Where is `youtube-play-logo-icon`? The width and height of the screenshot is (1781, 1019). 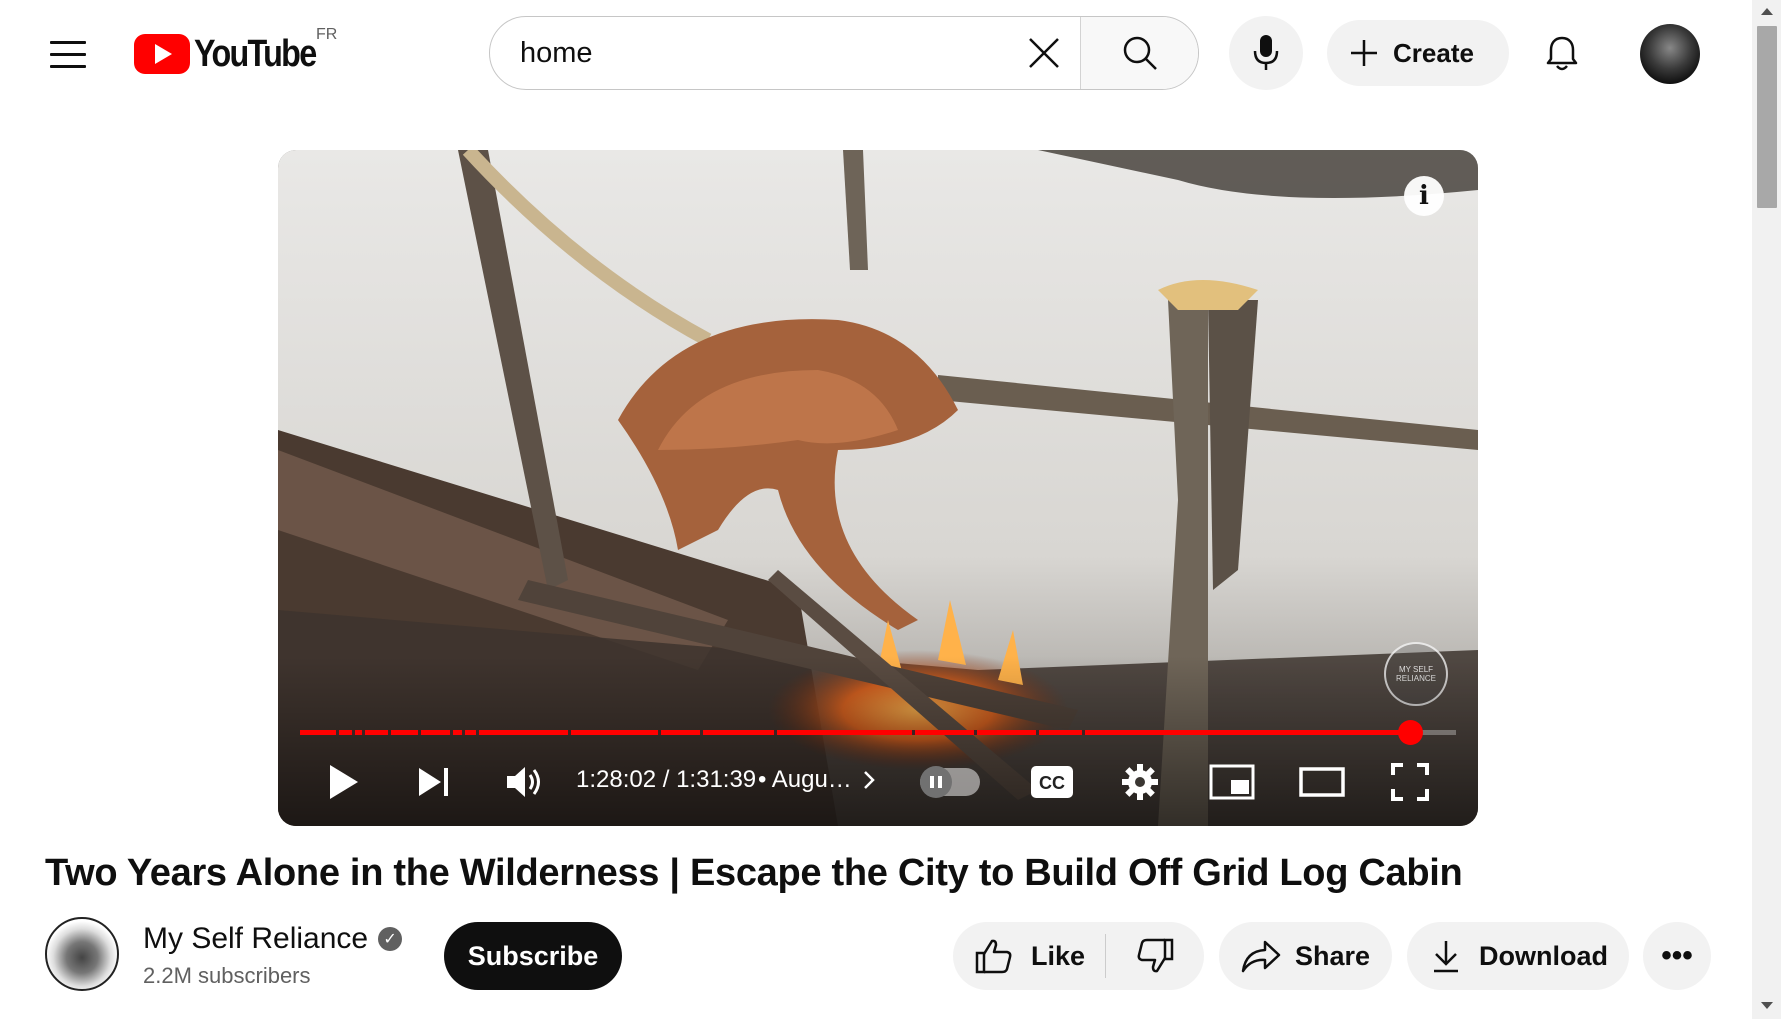 youtube-play-logo-icon is located at coordinates (162, 54).